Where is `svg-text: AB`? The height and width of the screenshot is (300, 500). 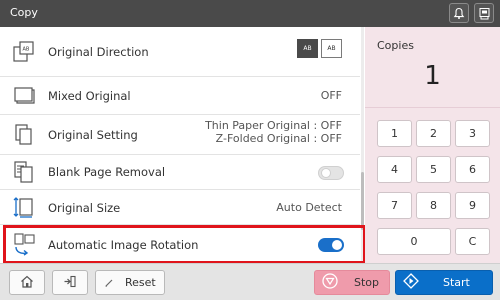
svg-text: AB is located at coordinates (26, 50).